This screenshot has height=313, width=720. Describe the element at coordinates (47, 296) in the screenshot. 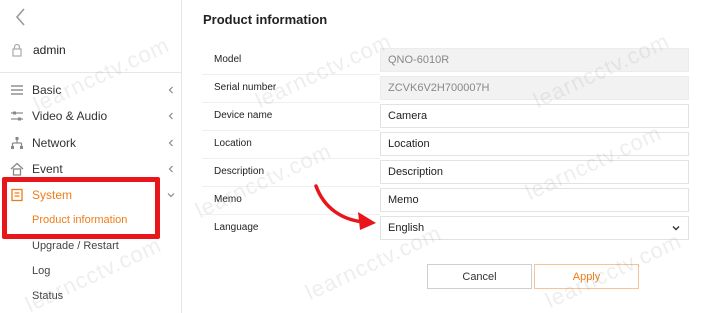

I see `sidebar-subitem-status: Status` at that location.